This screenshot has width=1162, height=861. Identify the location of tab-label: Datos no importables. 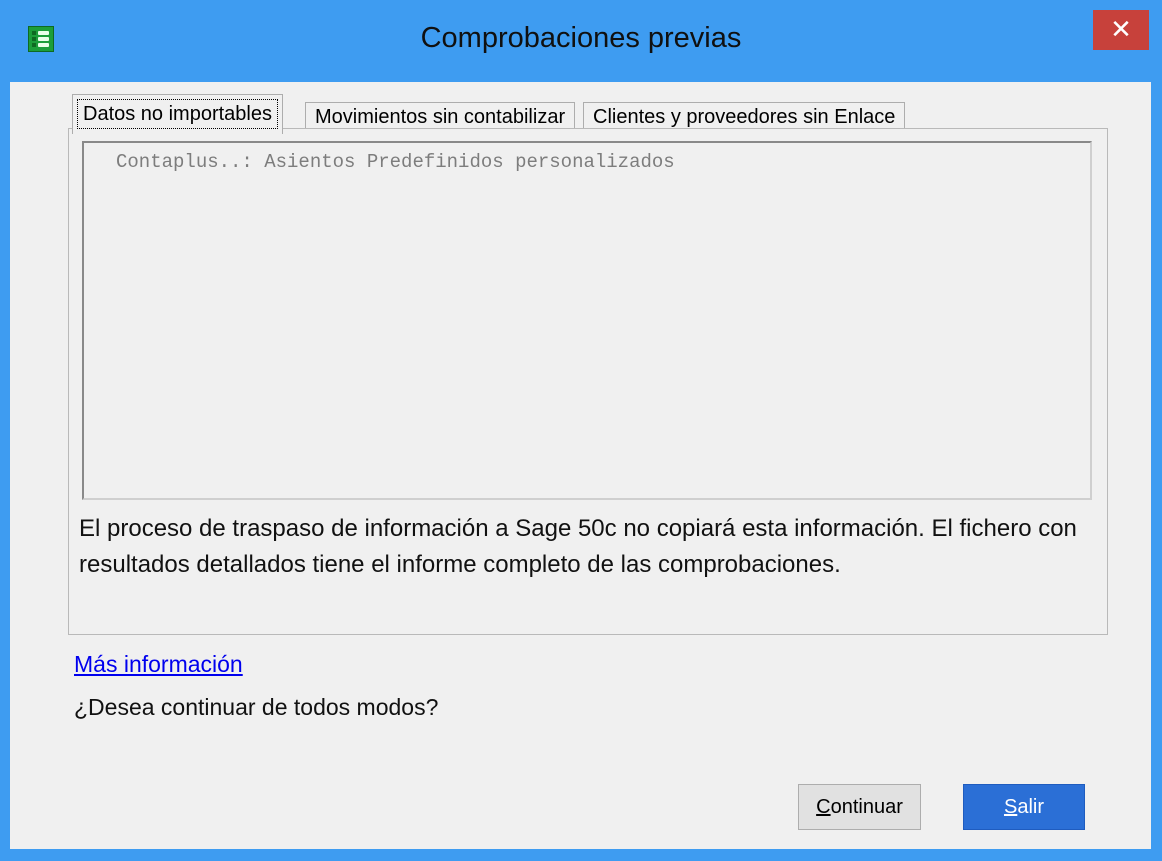
(177, 114).